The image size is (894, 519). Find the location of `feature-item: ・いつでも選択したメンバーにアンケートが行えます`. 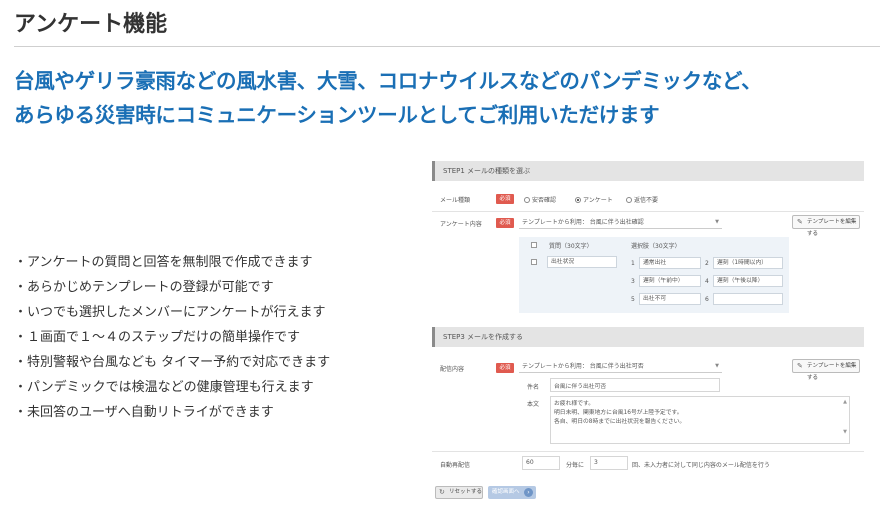

feature-item: ・いつでも選択したメンバーにアンケートが行えます is located at coordinates (170, 312).